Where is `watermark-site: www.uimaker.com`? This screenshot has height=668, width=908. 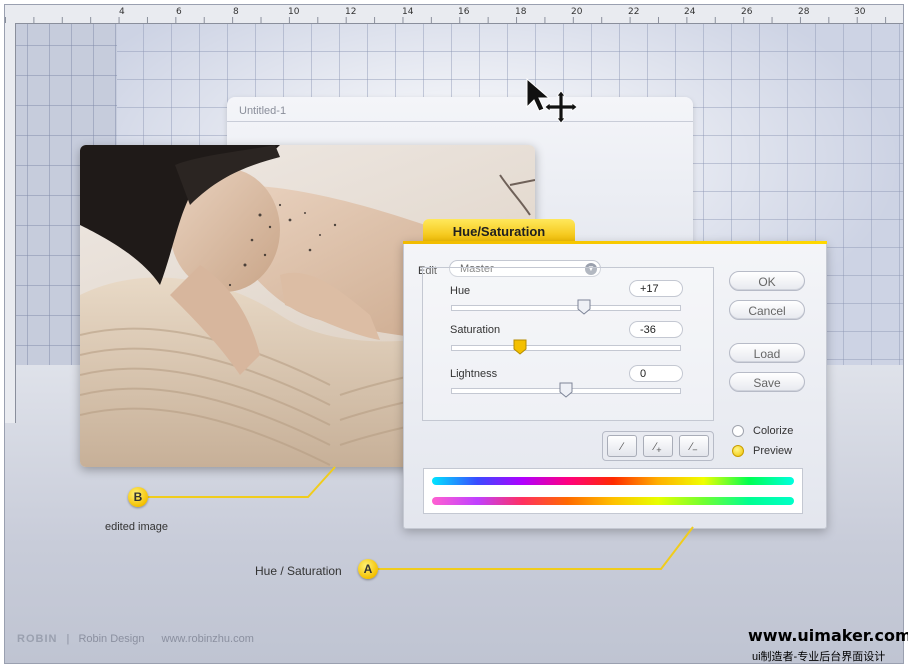
watermark-site: www.uimaker.com is located at coordinates (828, 635).